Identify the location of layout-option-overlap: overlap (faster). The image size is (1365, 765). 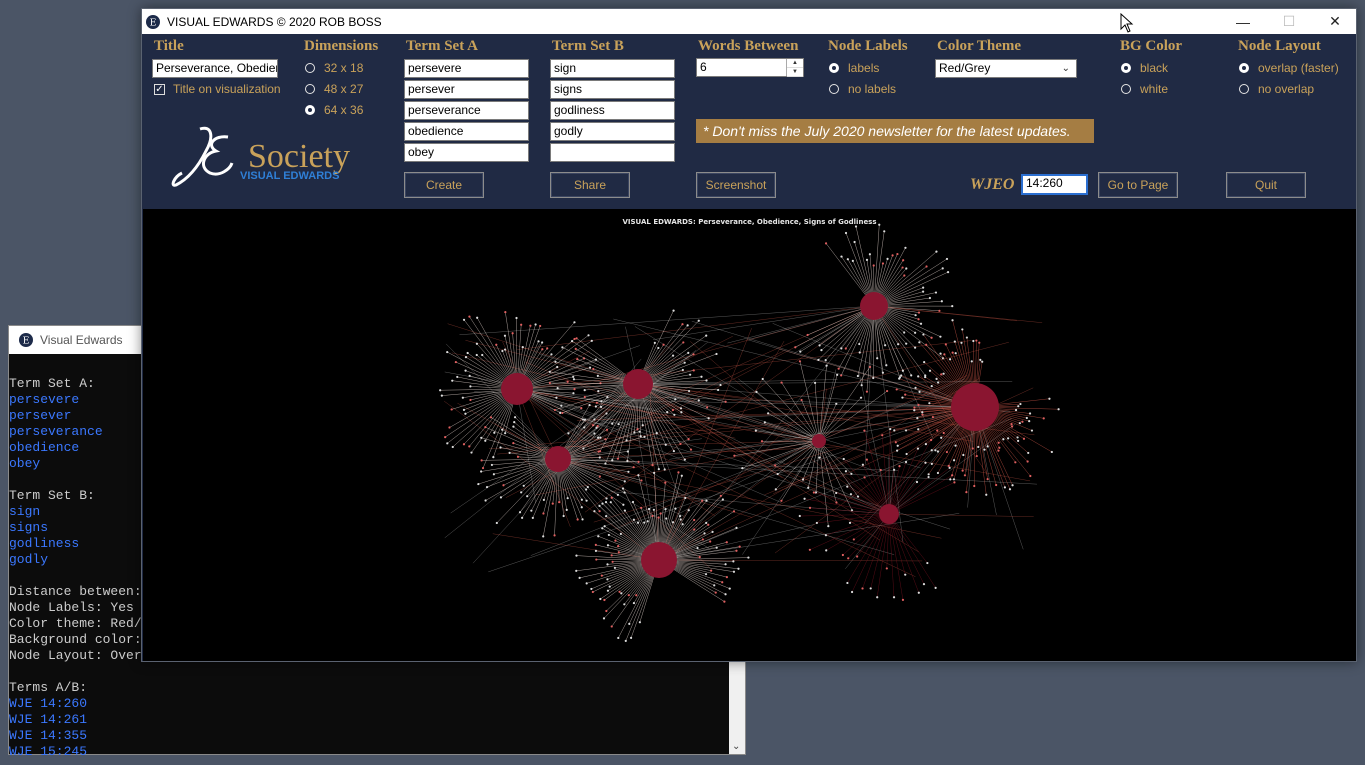
(1289, 68).